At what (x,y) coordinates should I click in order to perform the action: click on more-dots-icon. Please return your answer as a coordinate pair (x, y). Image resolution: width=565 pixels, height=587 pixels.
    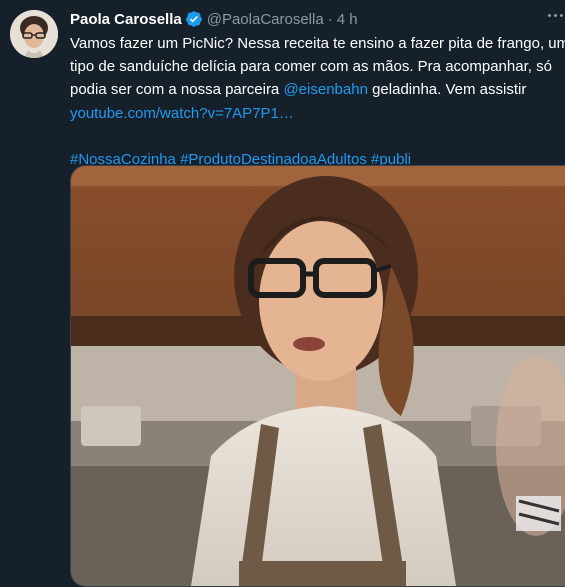
    Looking at the image, I should click on (553, 17).